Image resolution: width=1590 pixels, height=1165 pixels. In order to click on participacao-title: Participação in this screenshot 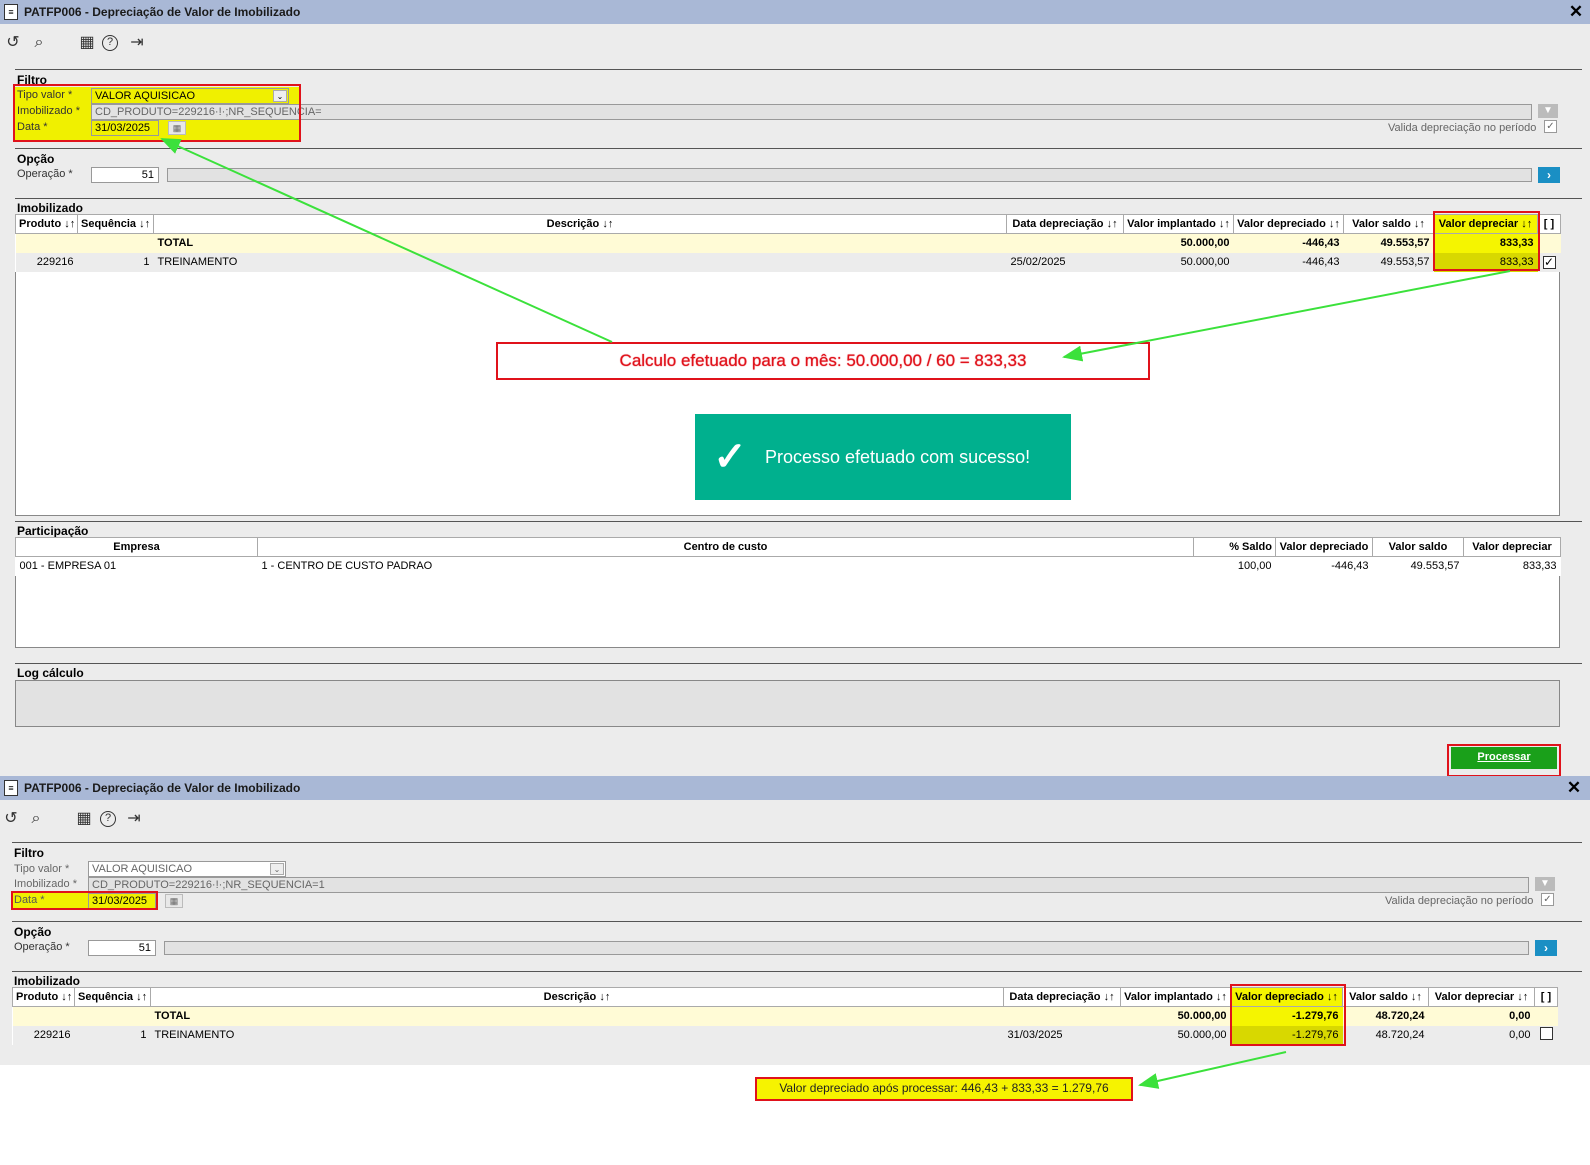, I will do `click(53, 531)`.